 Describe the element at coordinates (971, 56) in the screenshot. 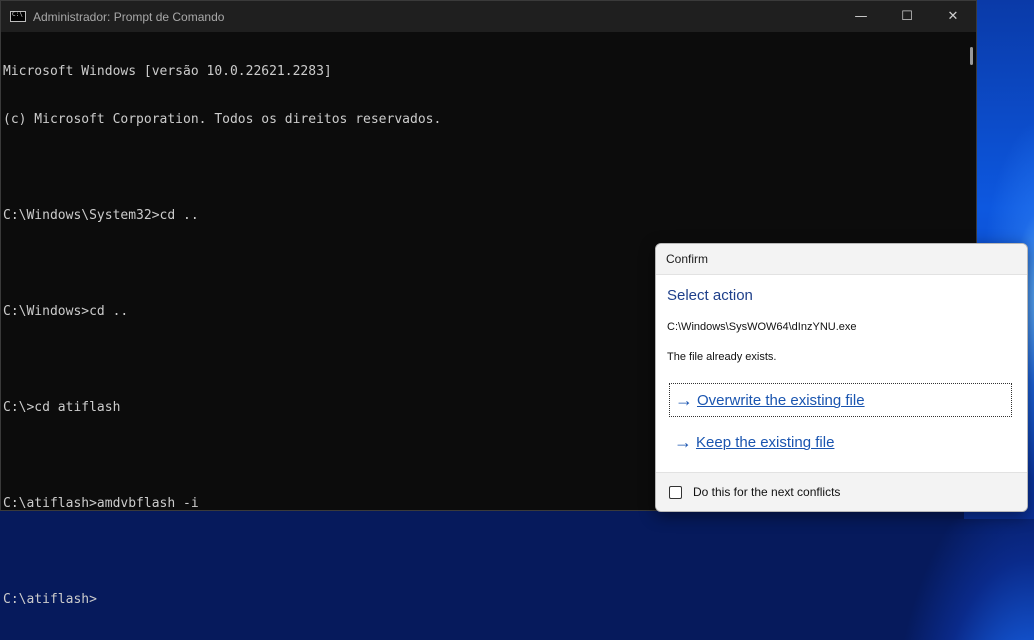

I see `scrollbar-thumb` at that location.